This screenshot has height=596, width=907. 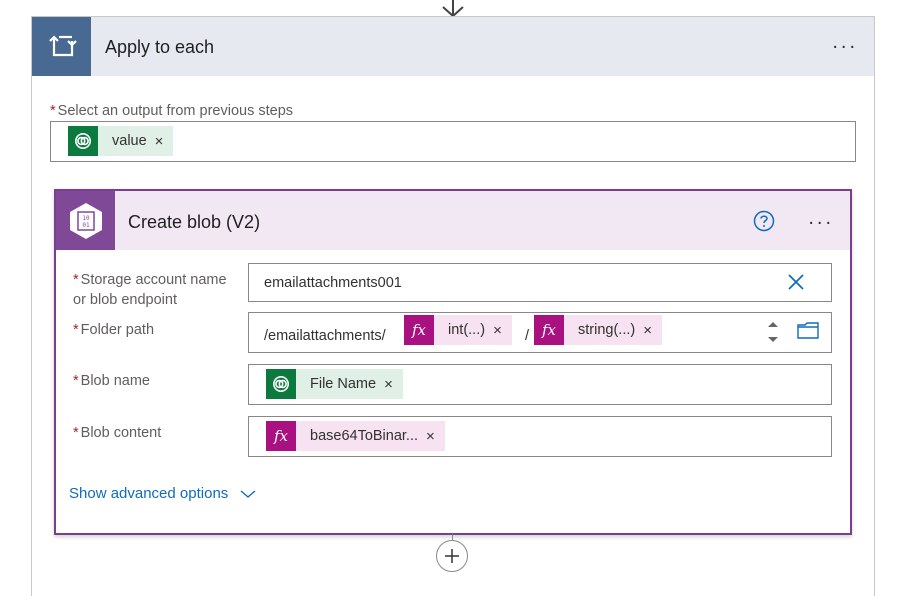 What do you see at coordinates (129, 141) in the screenshot?
I see `value-token-label: value` at bounding box center [129, 141].